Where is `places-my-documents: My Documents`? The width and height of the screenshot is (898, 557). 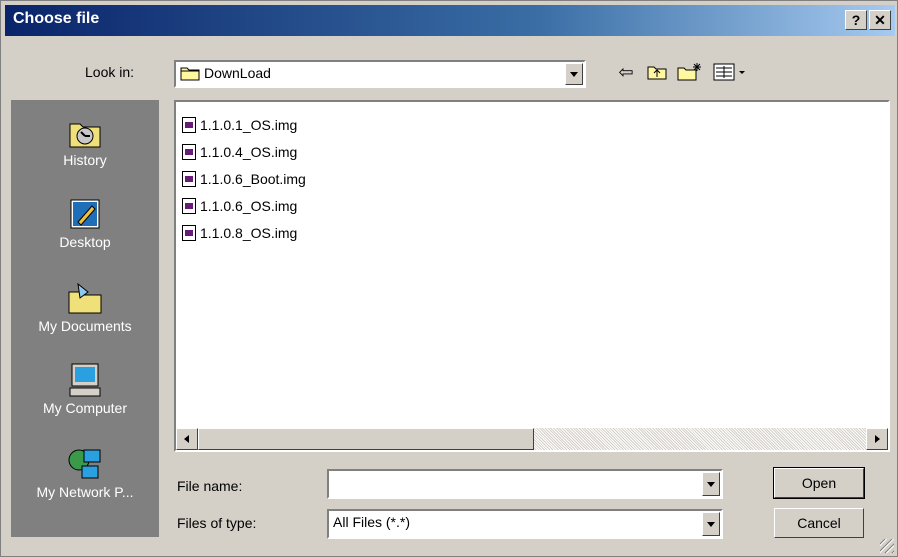
places-my-documents: My Documents is located at coordinates (85, 307).